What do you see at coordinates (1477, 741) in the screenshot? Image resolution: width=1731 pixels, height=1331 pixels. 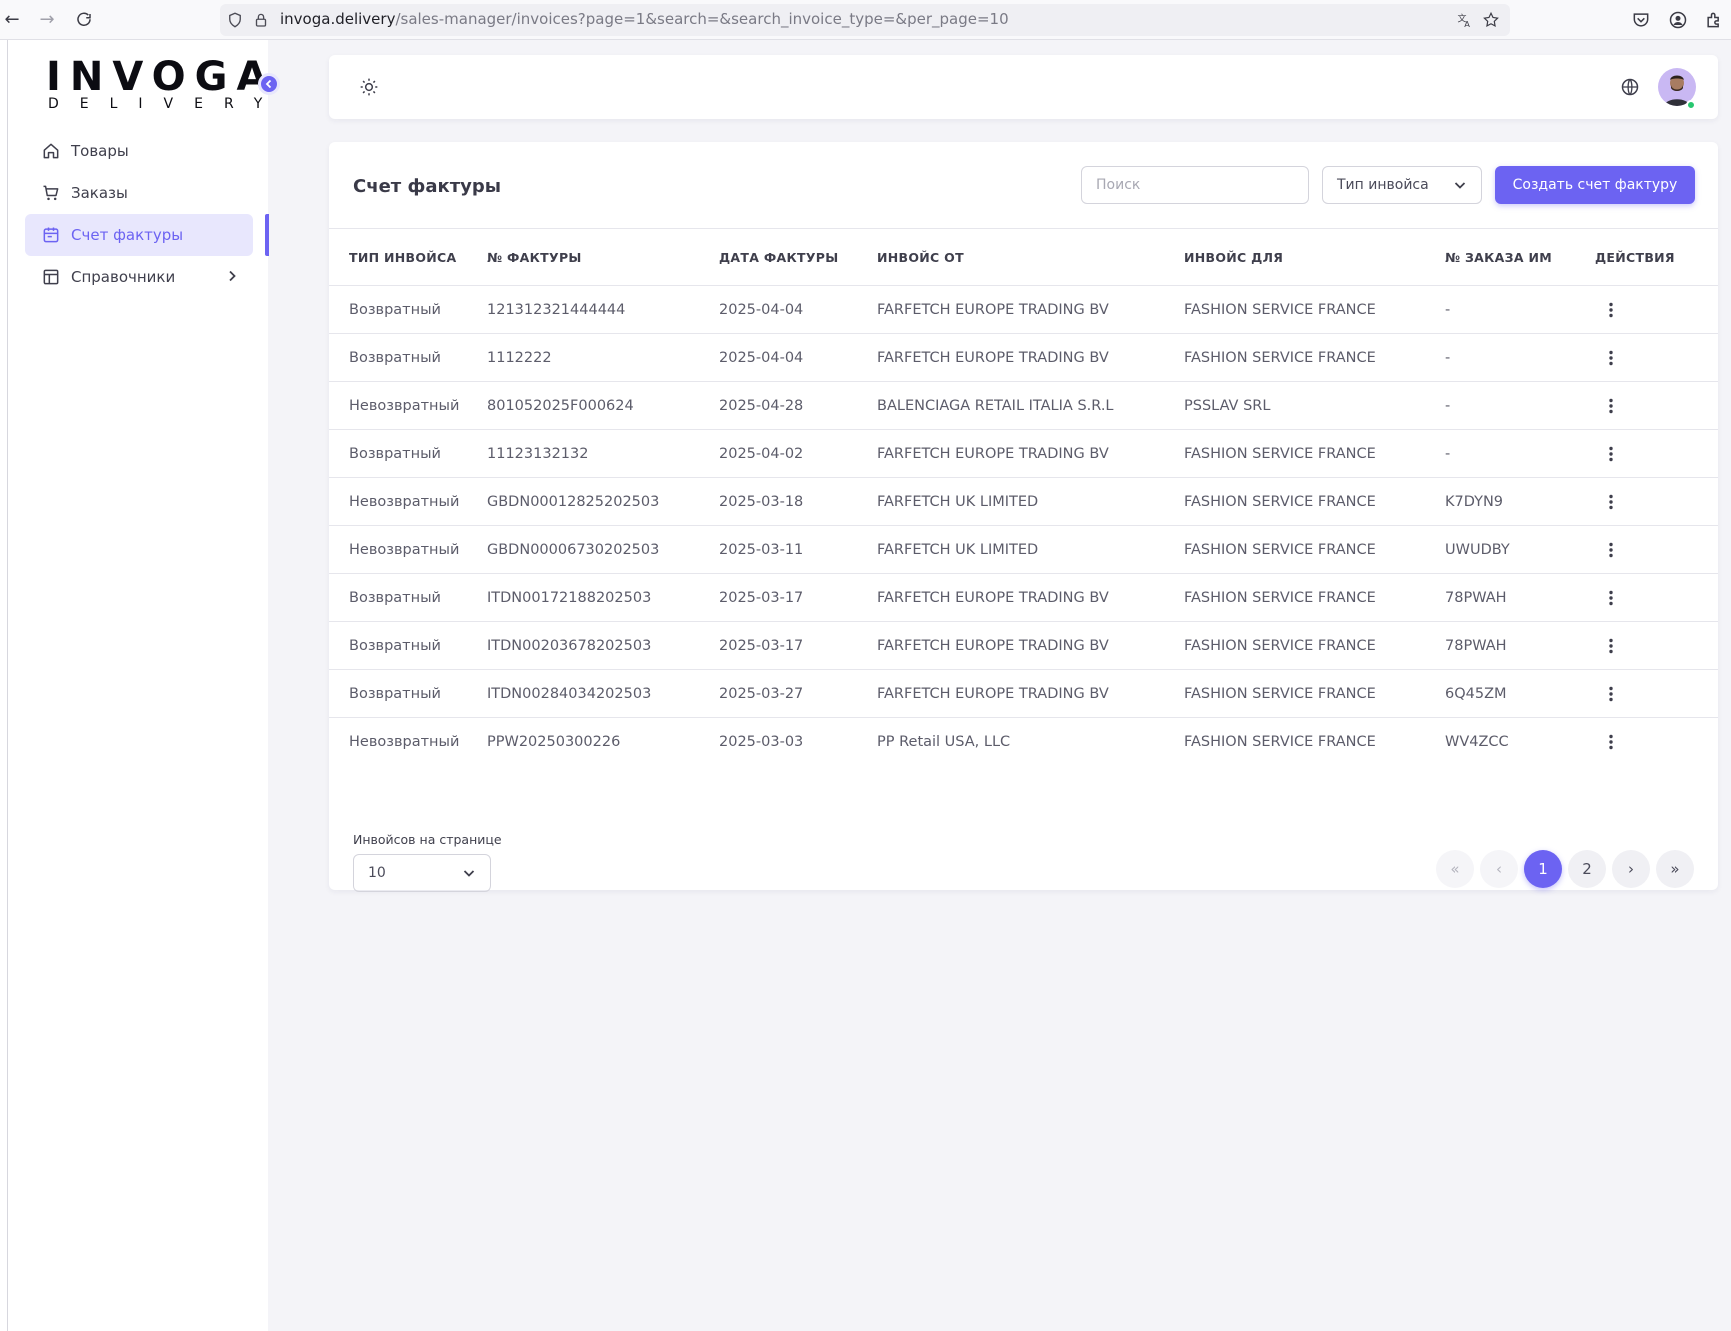 I see `cell-order-number: WV4ZCC` at bounding box center [1477, 741].